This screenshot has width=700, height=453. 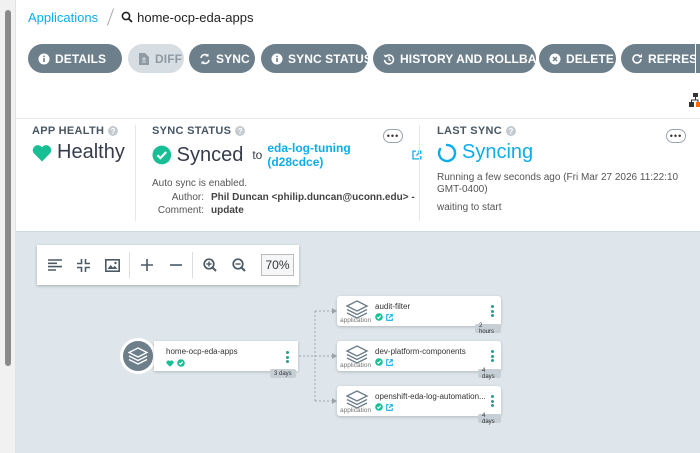 I want to click on diff-label: DIFF, so click(x=169, y=58).